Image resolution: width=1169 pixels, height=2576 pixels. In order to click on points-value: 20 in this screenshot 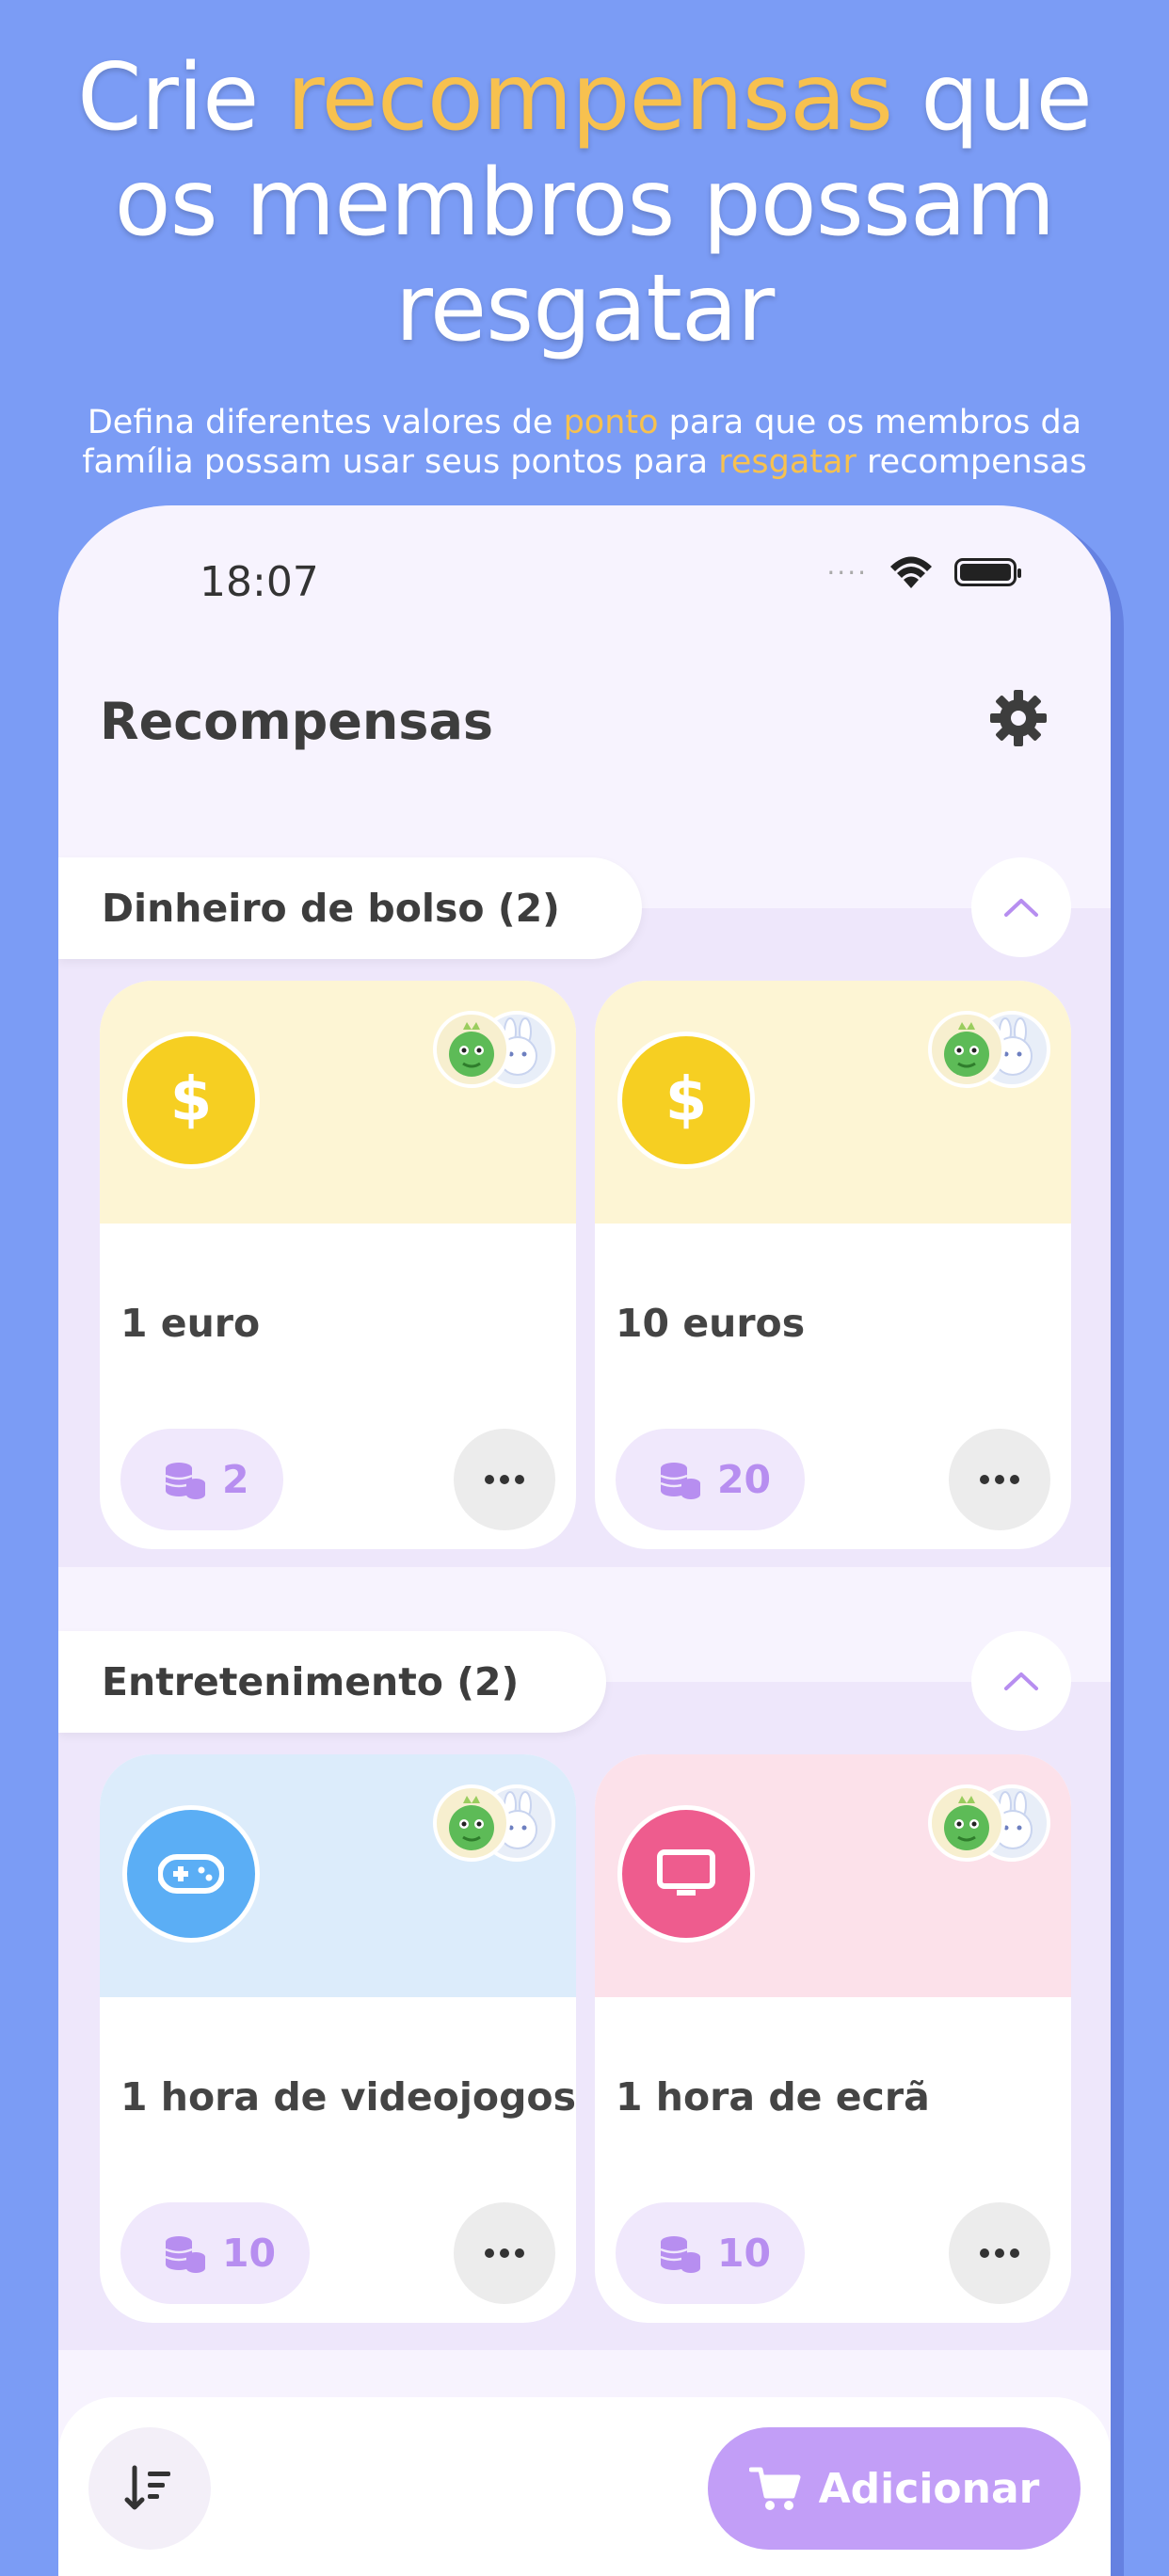, I will do `click(744, 1479)`.